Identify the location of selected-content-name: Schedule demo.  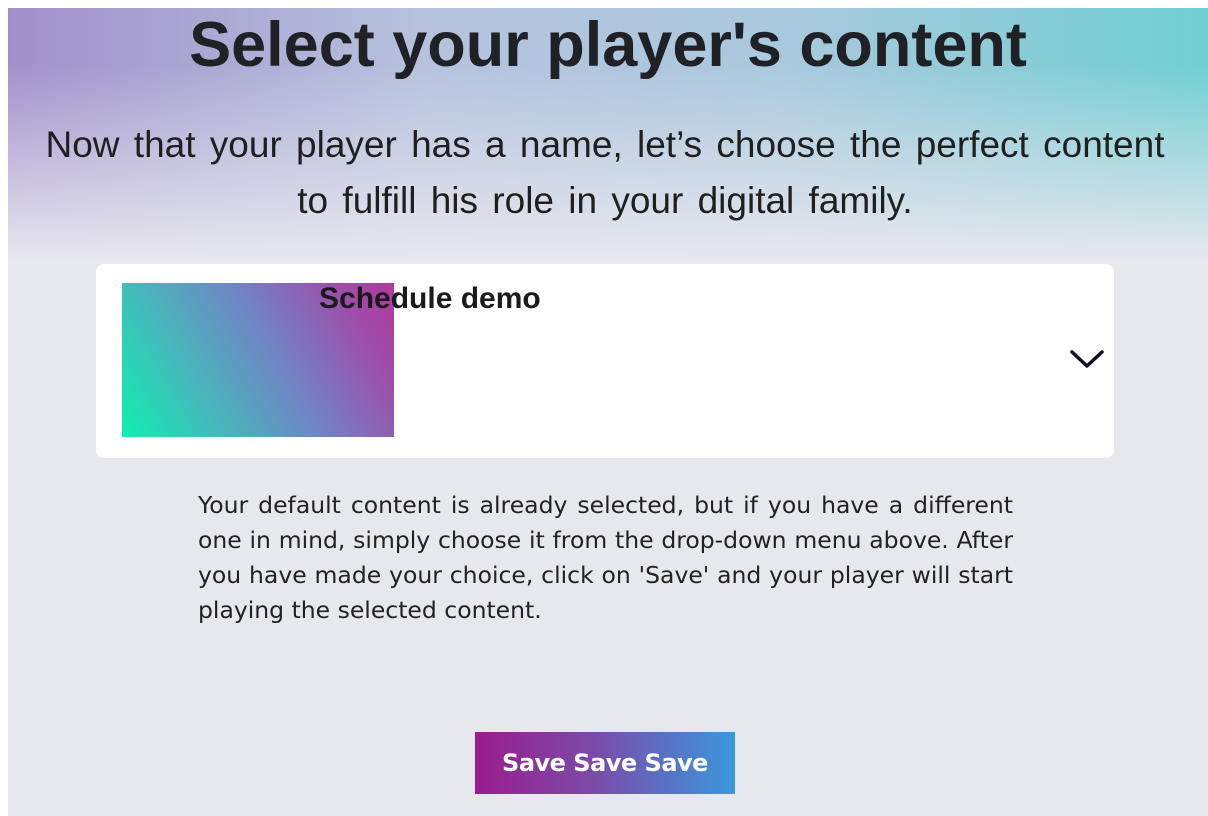
(430, 298).